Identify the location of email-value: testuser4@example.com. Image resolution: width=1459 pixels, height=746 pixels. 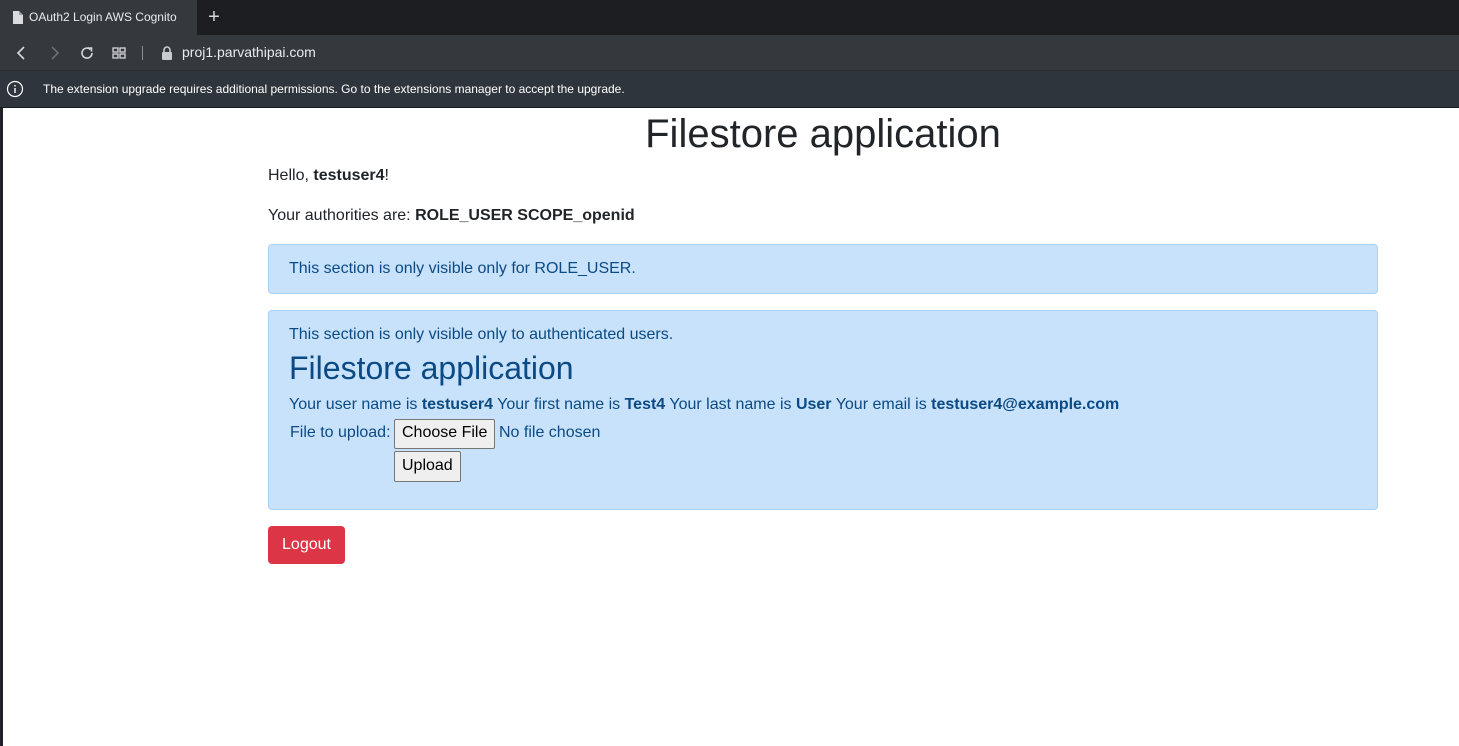
(1025, 404).